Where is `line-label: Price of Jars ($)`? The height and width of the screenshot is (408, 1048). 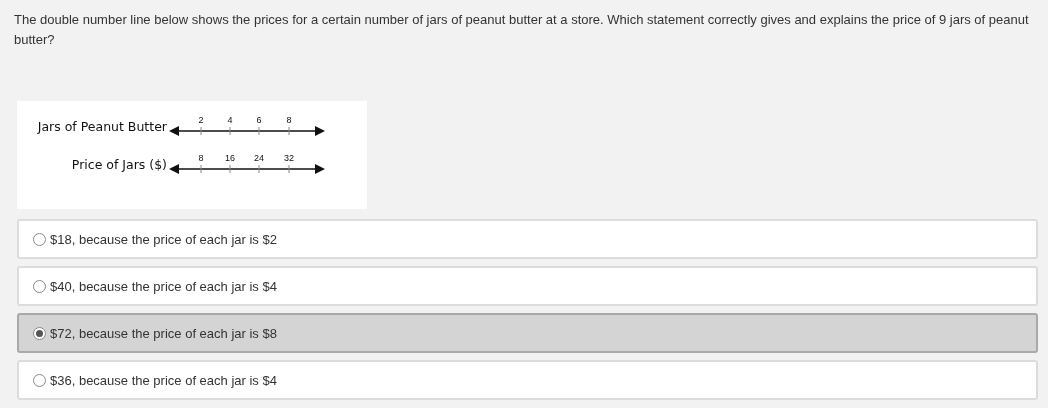 line-label: Price of Jars ($) is located at coordinates (119, 164).